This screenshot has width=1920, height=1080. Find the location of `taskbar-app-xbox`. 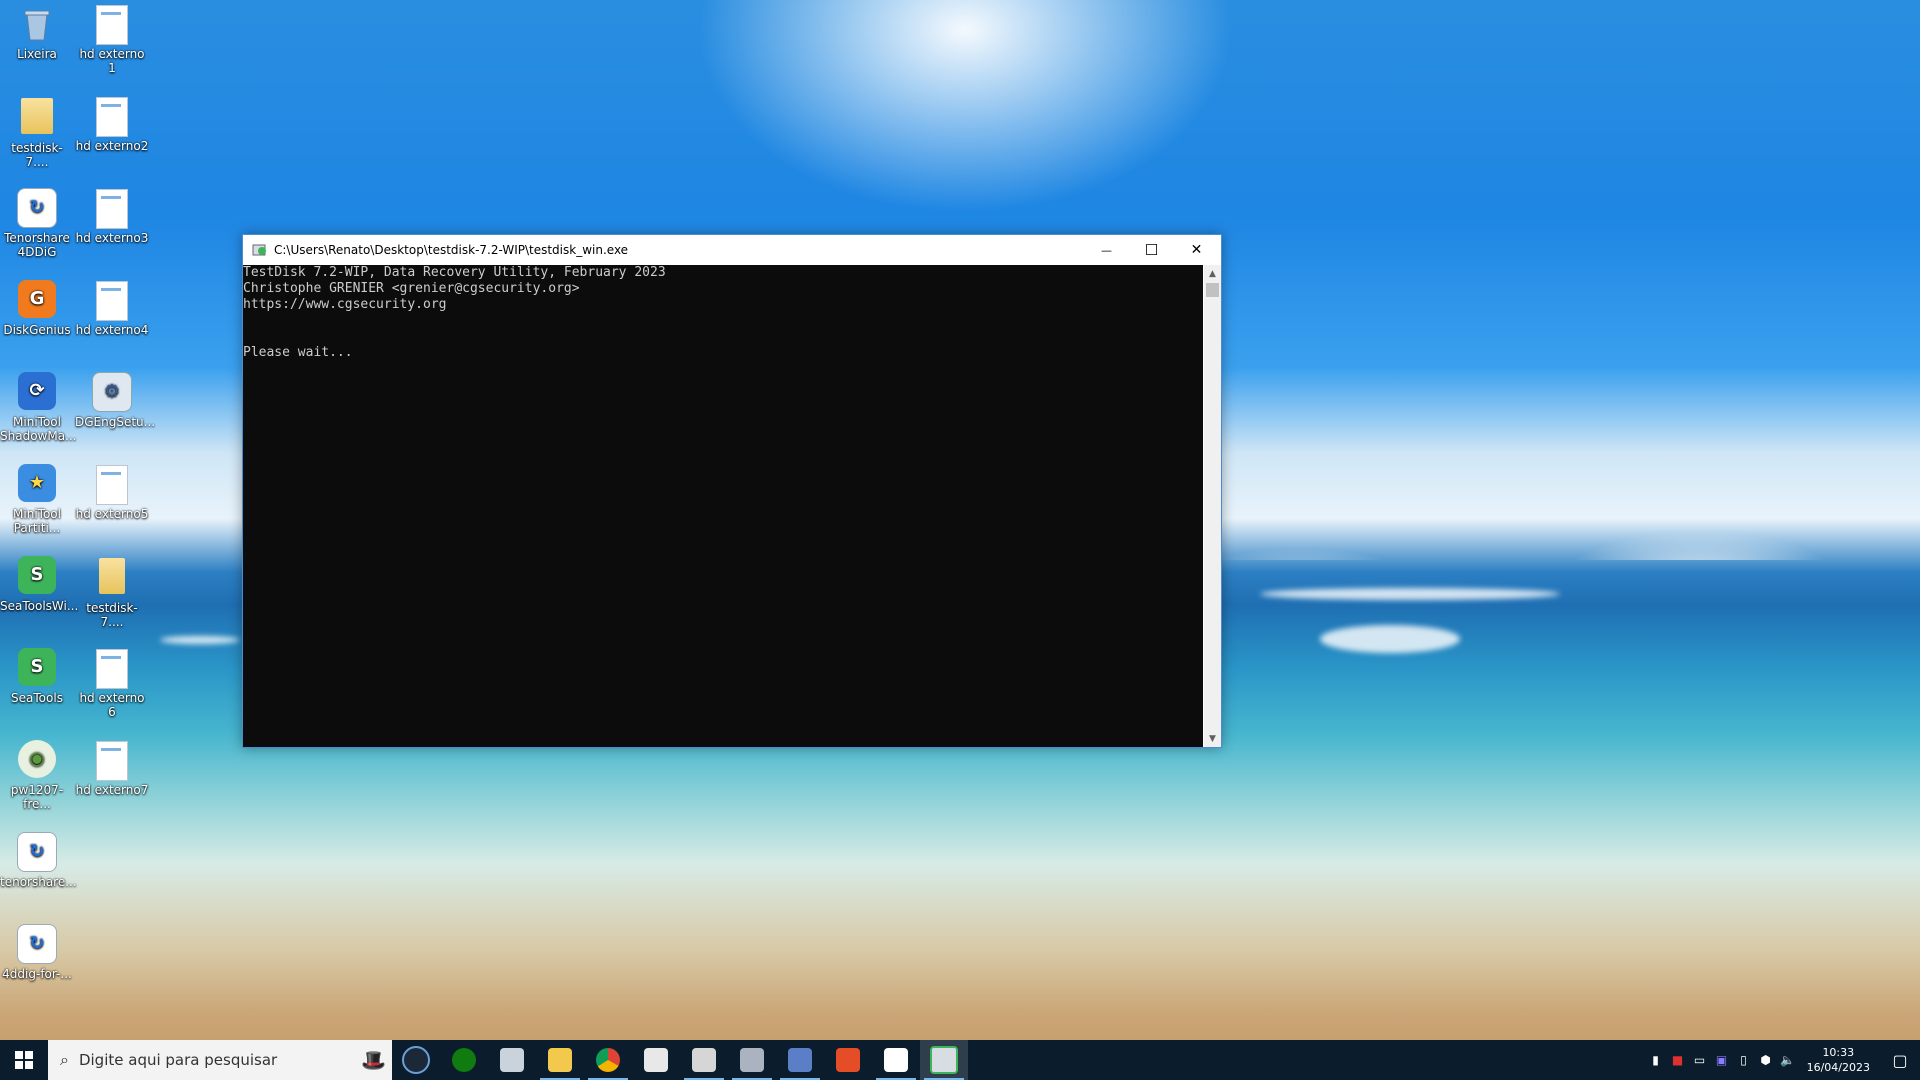

taskbar-app-xbox is located at coordinates (464, 1060).